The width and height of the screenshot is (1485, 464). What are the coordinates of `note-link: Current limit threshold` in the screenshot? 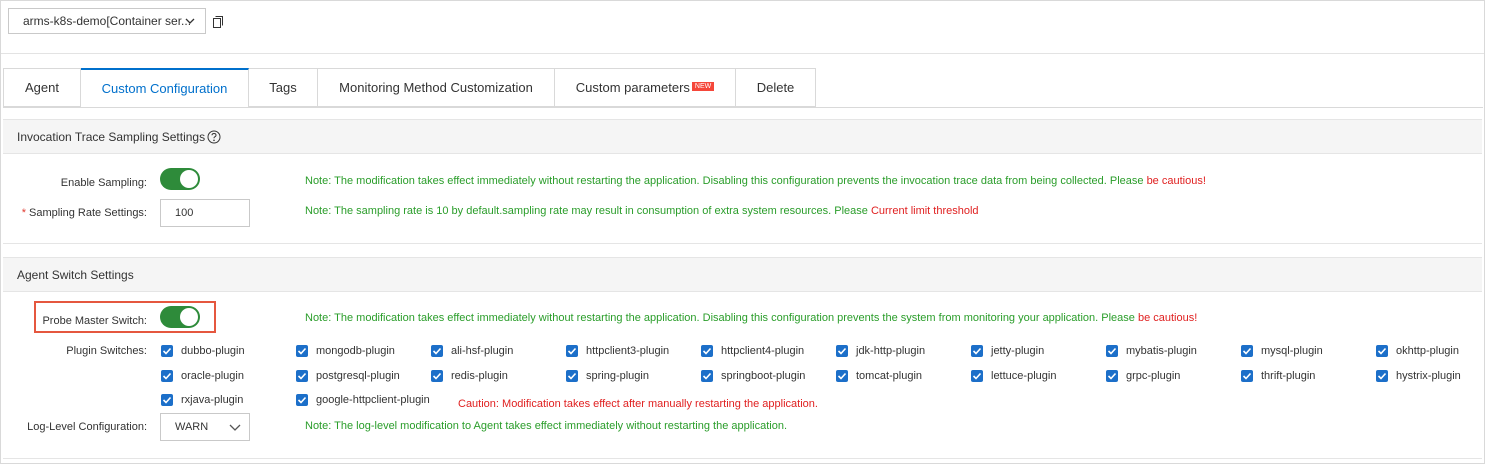 It's located at (925, 211).